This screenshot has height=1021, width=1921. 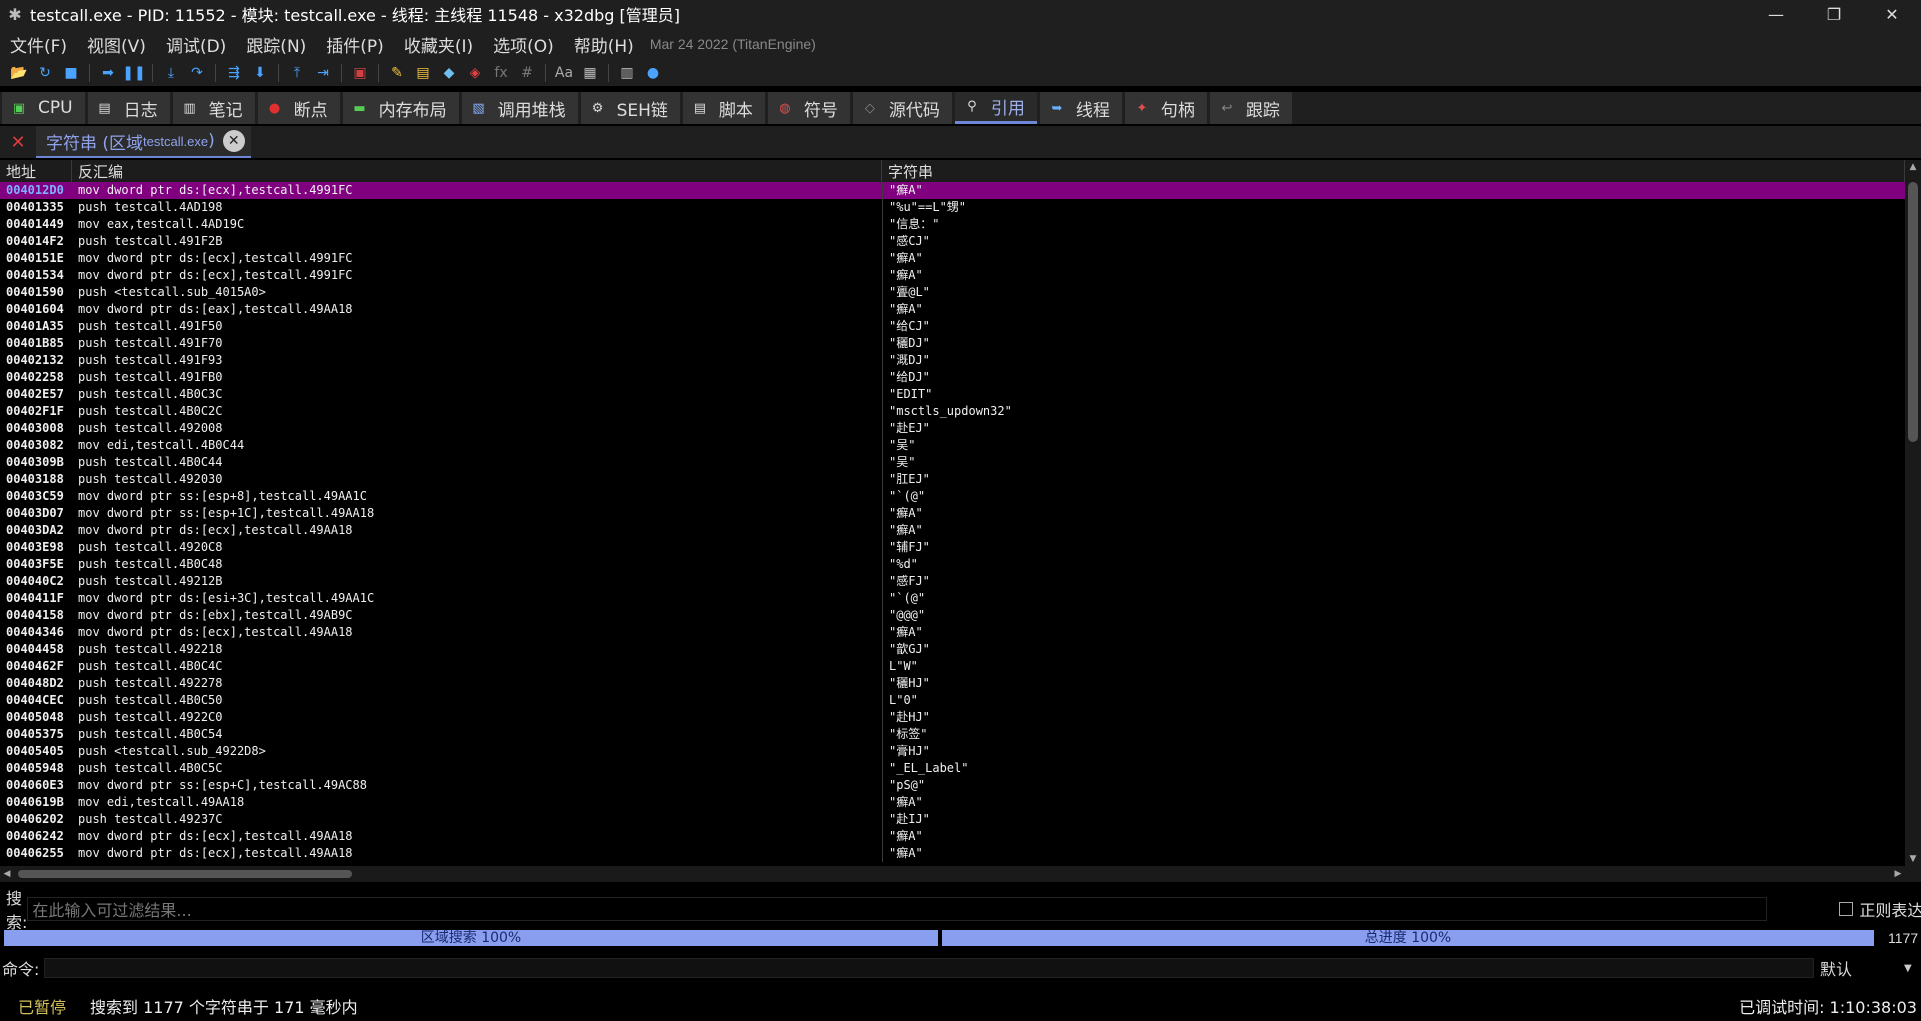 What do you see at coordinates (952, 751) in the screenshot?
I see `table-row: 00405405 push <testcall.sub_4922D8> "膏HJ"` at bounding box center [952, 751].